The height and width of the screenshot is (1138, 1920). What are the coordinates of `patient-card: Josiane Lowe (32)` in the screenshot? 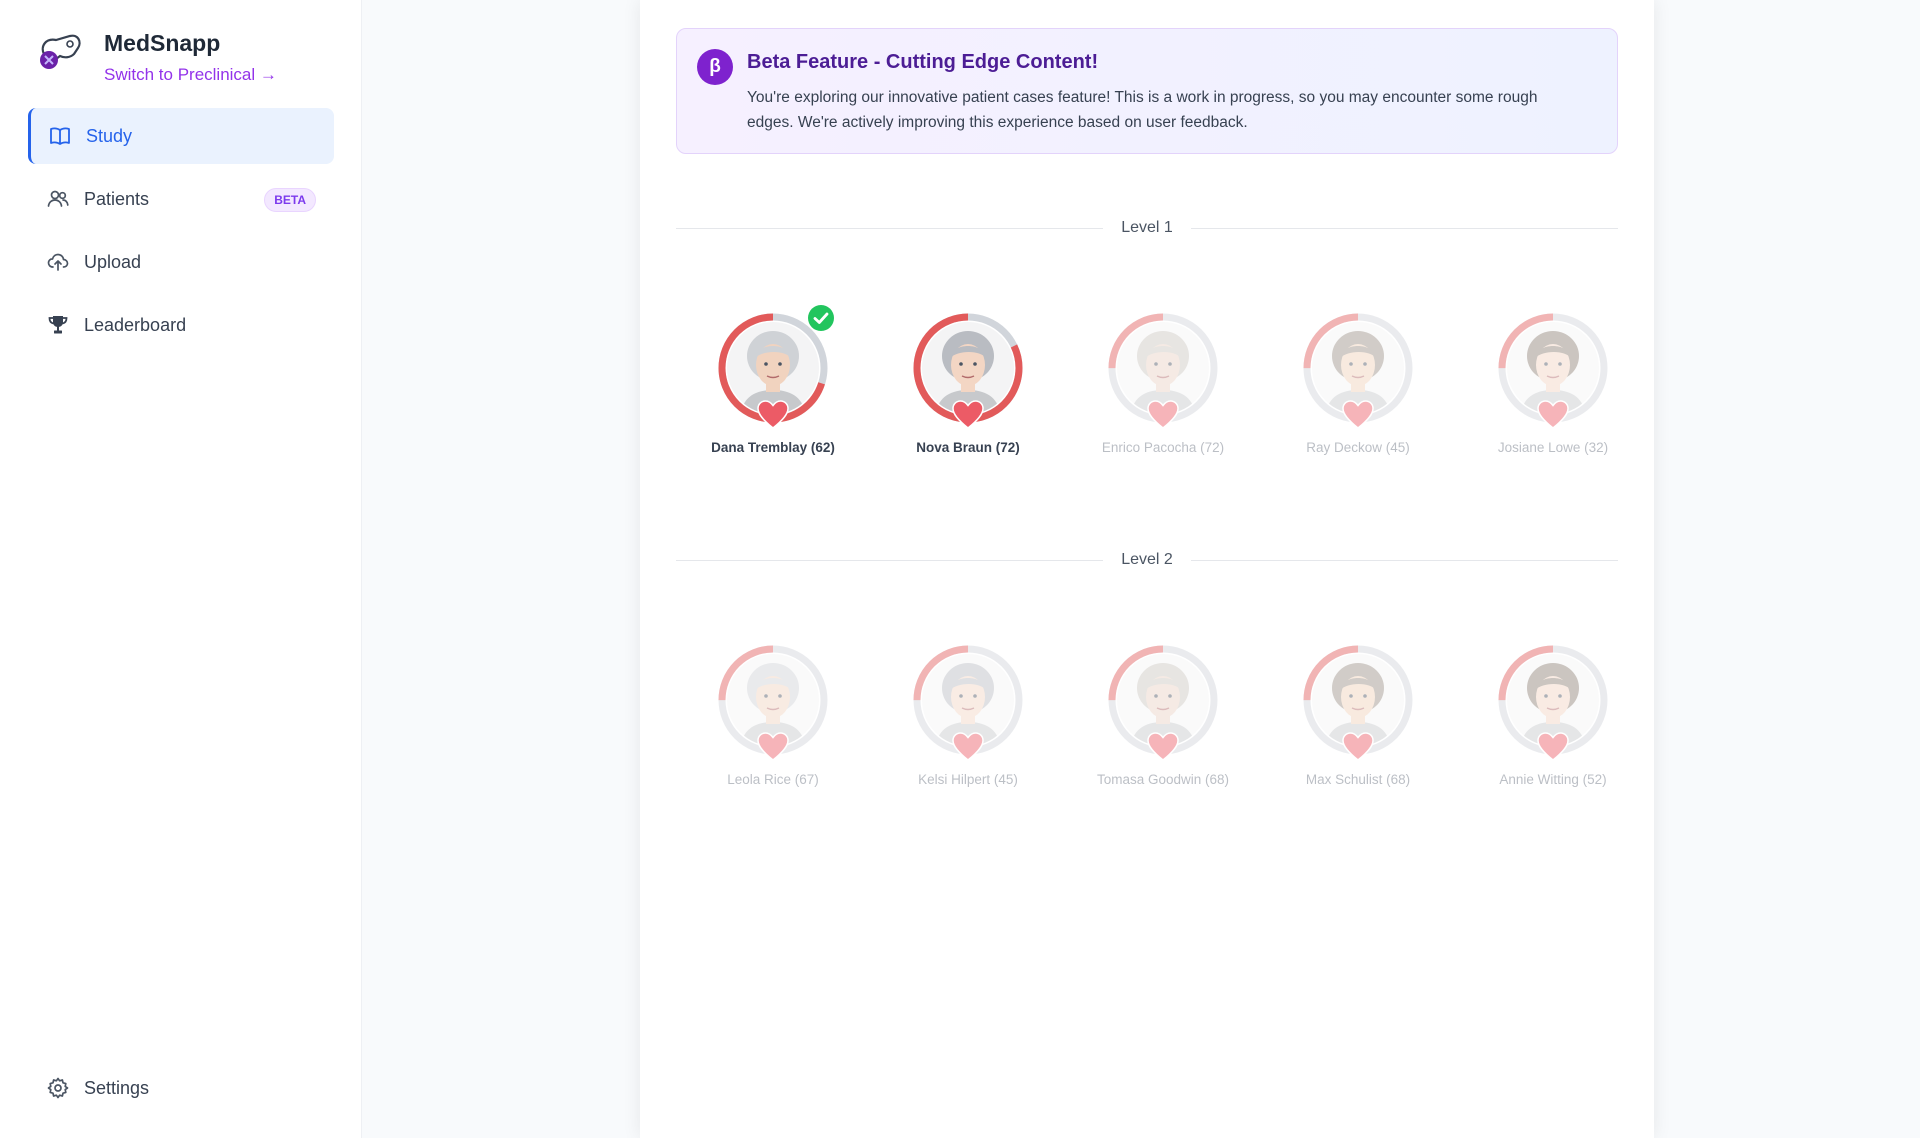 It's located at (1553, 383).